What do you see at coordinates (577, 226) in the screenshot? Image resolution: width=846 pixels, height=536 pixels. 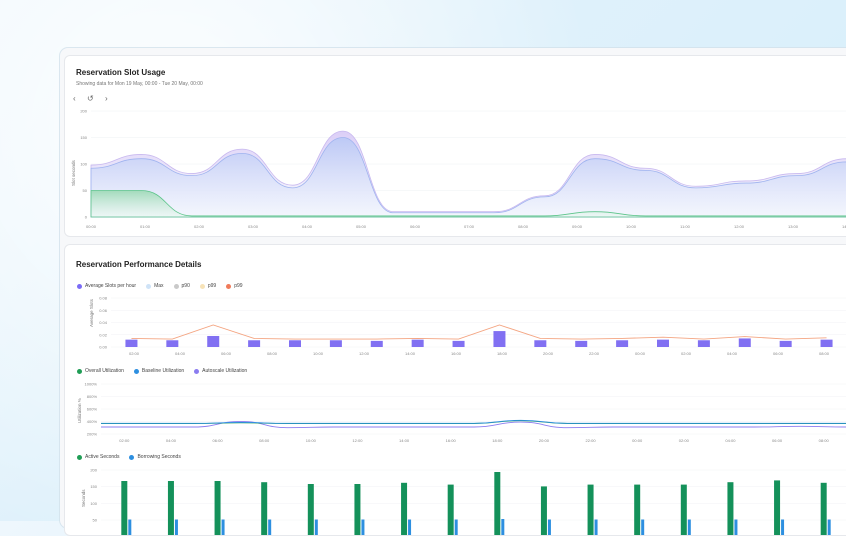 I see `x-tick-label: 09:00` at bounding box center [577, 226].